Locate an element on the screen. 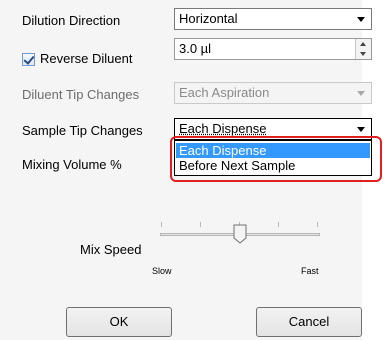  ok-button: OK is located at coordinates (119, 322).